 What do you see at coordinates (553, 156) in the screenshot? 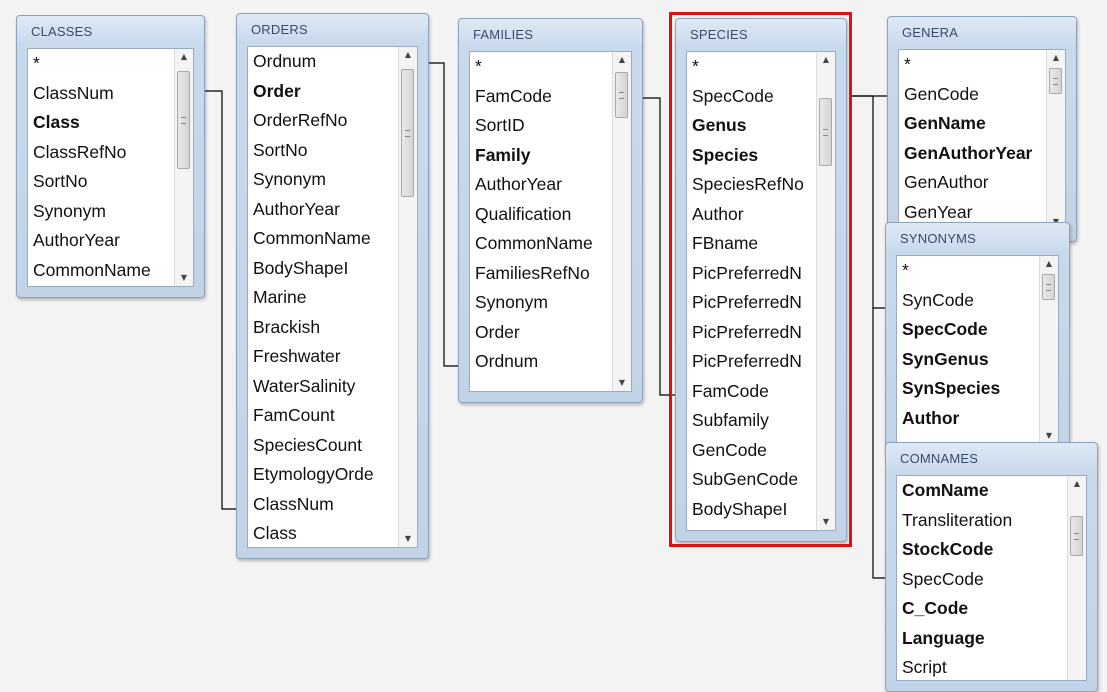
I see `field-item: Family` at bounding box center [553, 156].